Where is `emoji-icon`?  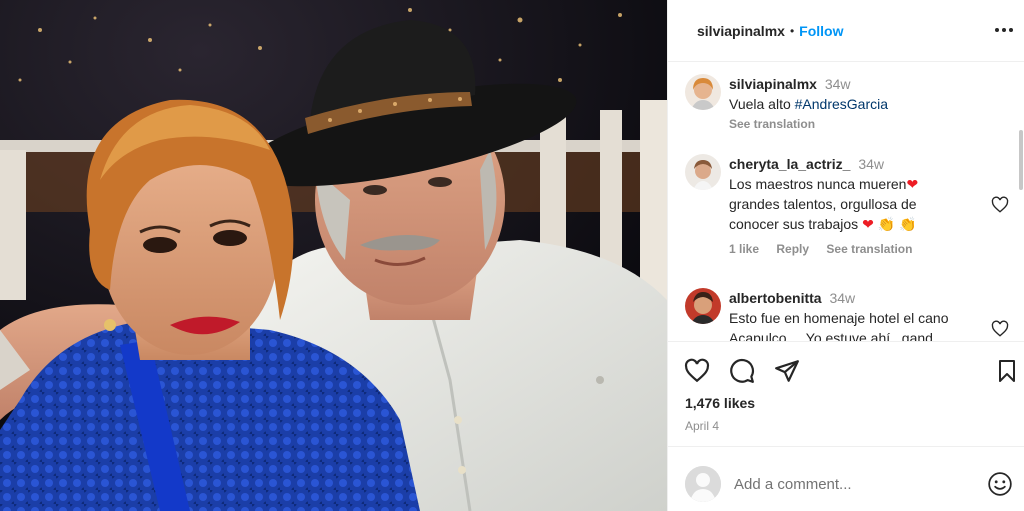 emoji-icon is located at coordinates (1000, 484).